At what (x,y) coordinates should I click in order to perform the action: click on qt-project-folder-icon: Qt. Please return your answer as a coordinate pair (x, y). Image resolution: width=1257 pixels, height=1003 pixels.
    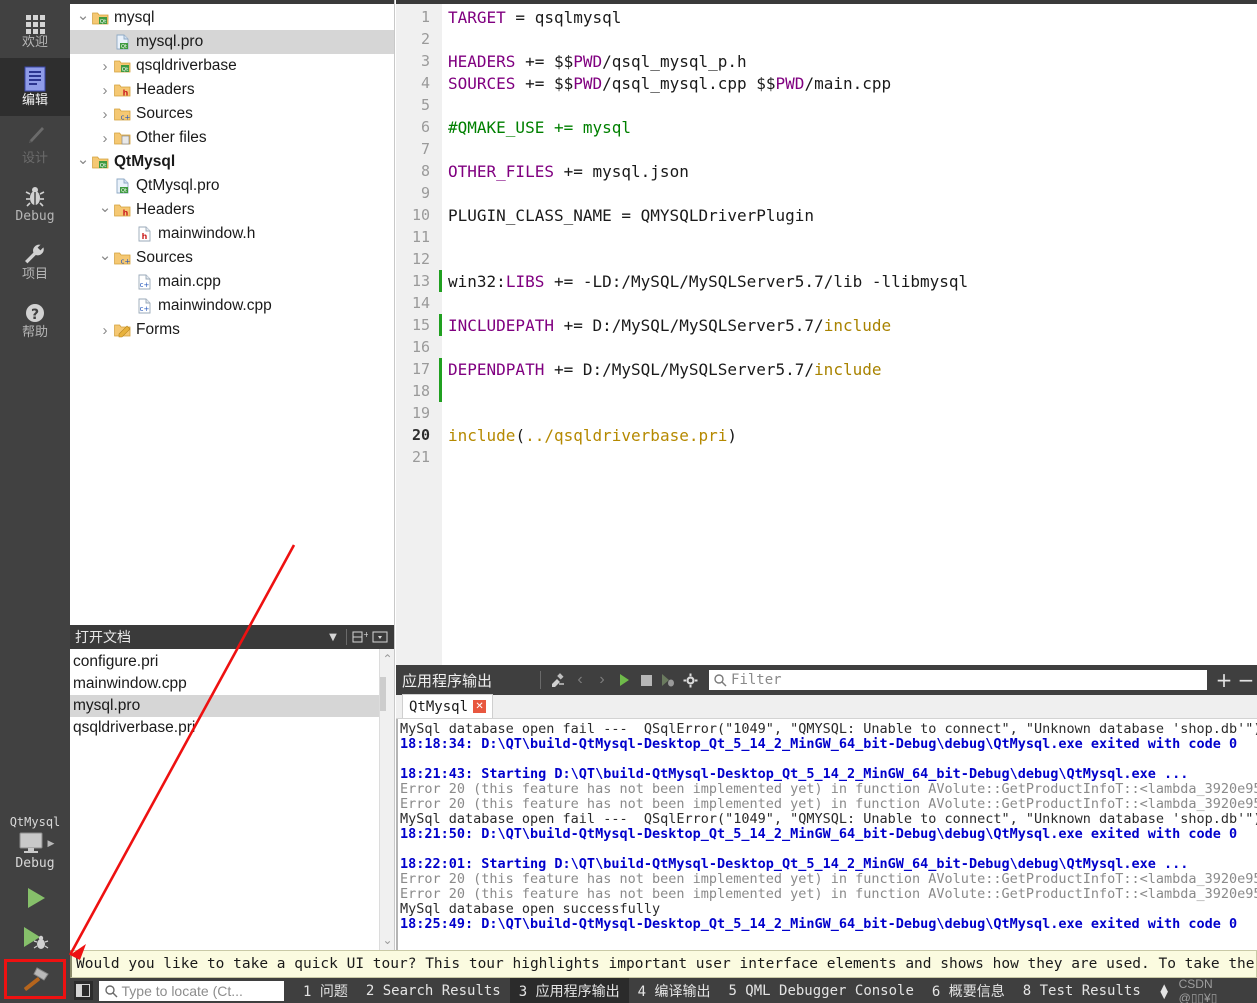
    Looking at the image, I should click on (122, 66).